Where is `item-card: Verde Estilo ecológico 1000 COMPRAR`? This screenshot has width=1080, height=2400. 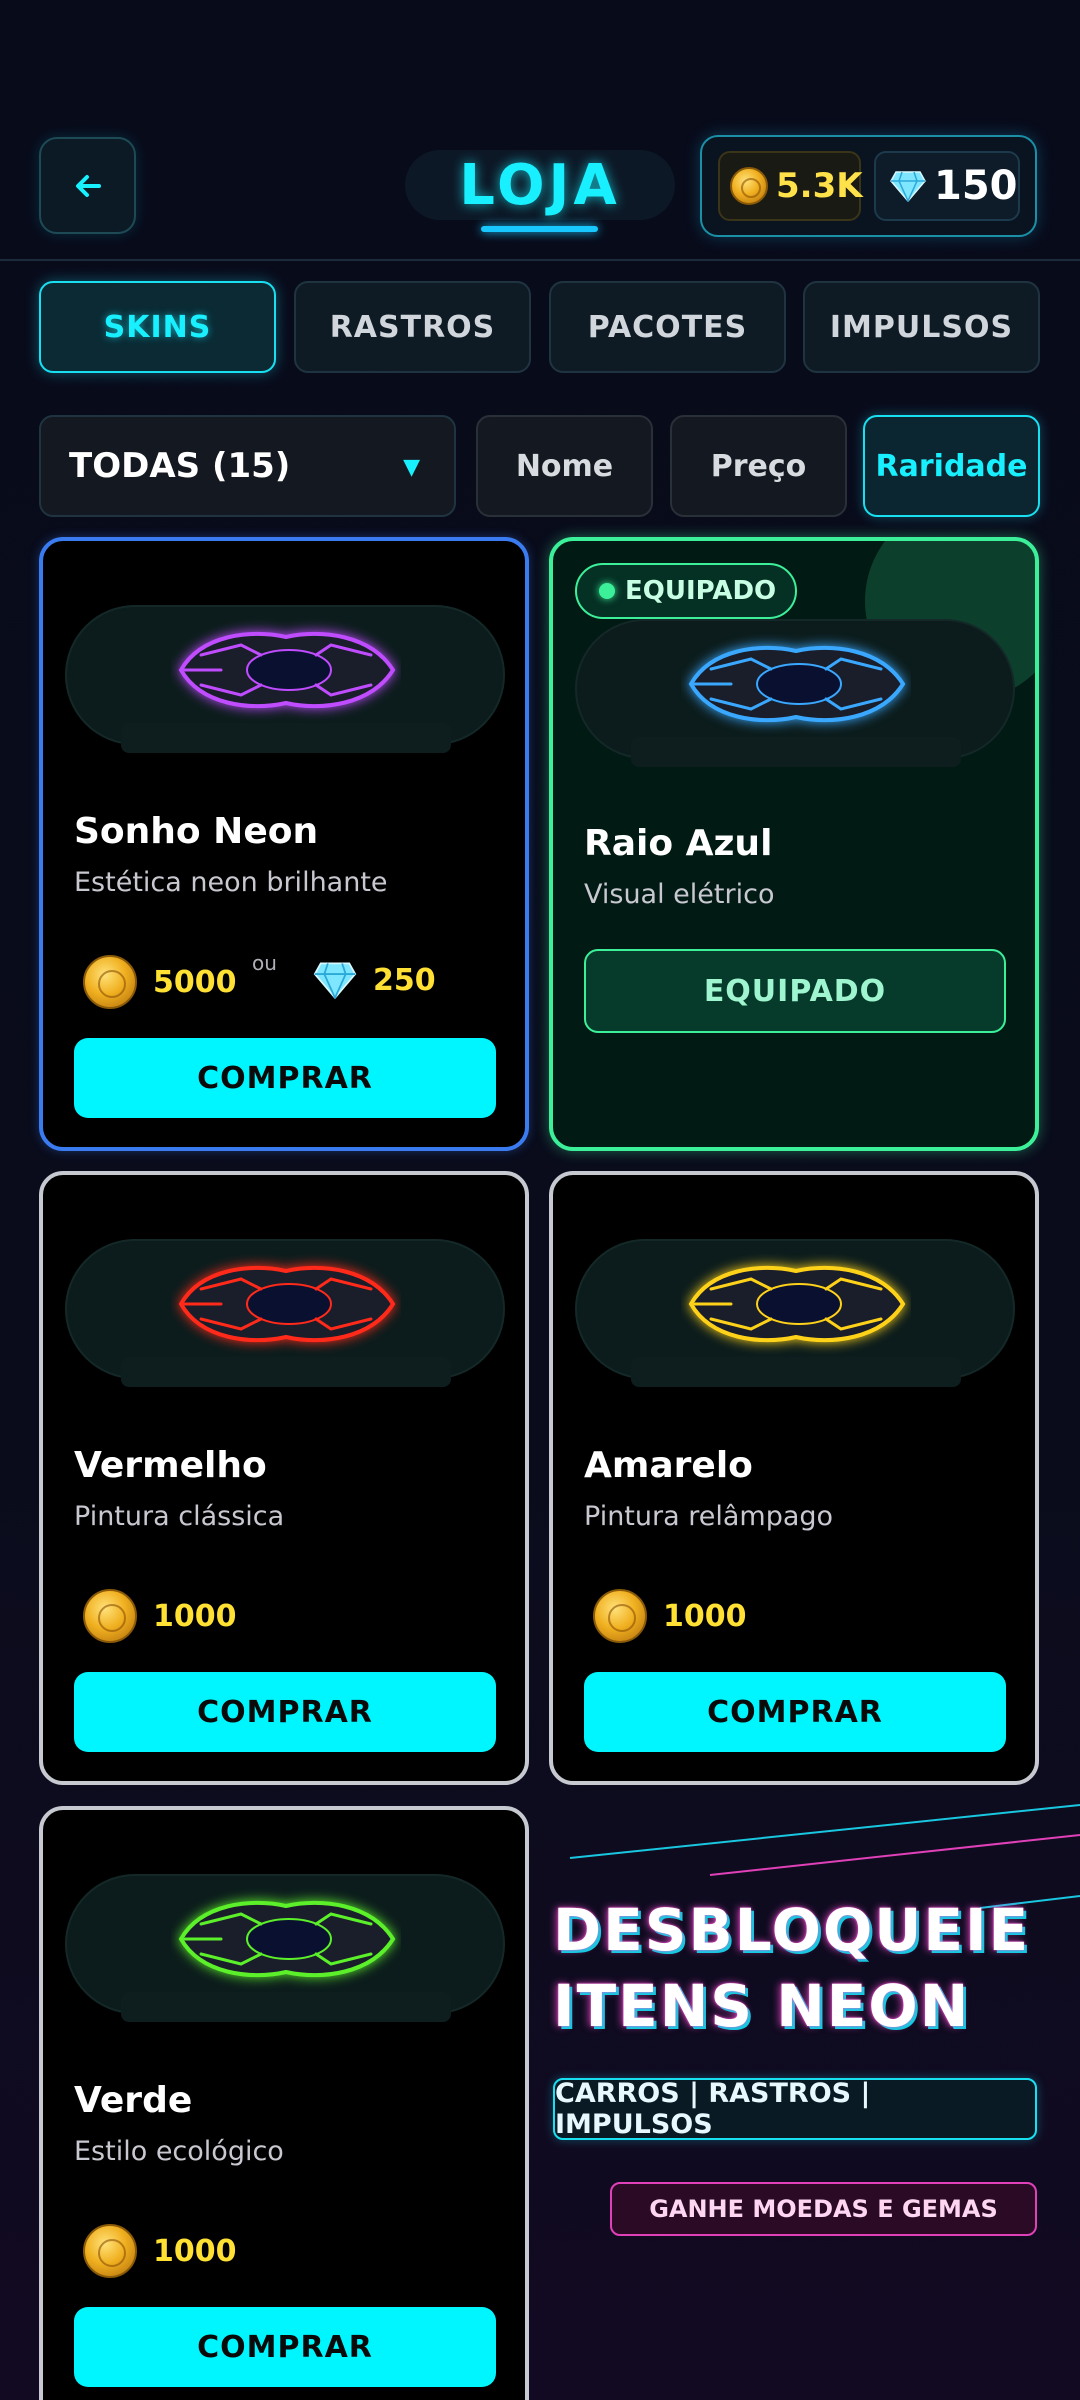 item-card: Verde Estilo ecológico 1000 COMPRAR is located at coordinates (284, 2103).